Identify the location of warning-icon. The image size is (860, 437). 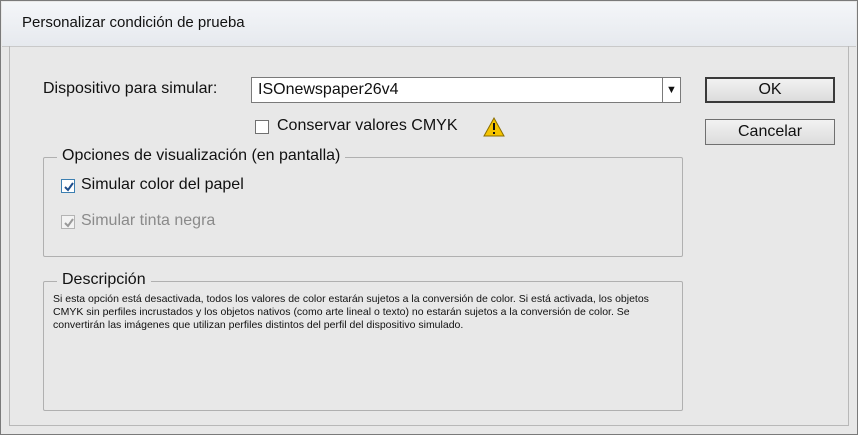
(494, 127).